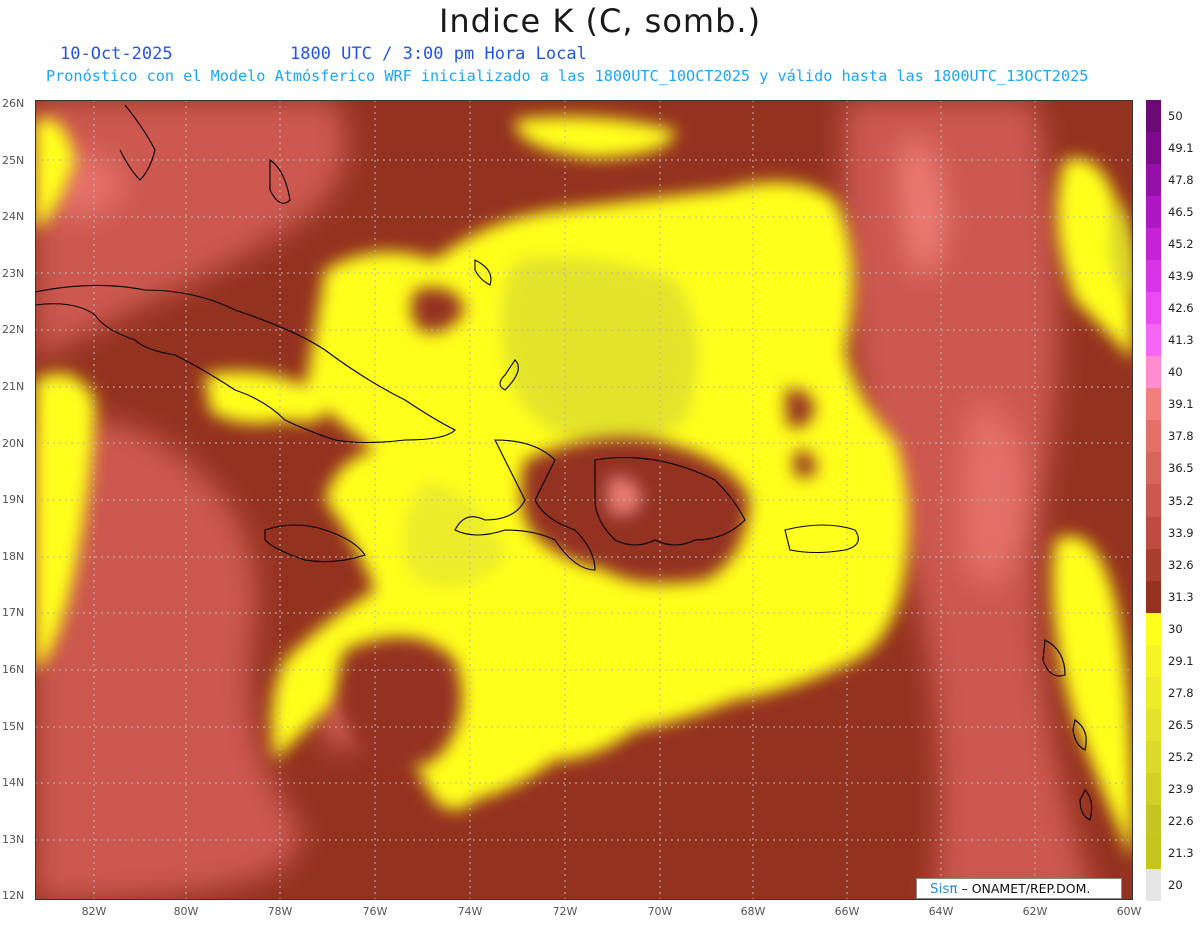  I want to click on lat-tick-label: 21N, so click(13, 386).